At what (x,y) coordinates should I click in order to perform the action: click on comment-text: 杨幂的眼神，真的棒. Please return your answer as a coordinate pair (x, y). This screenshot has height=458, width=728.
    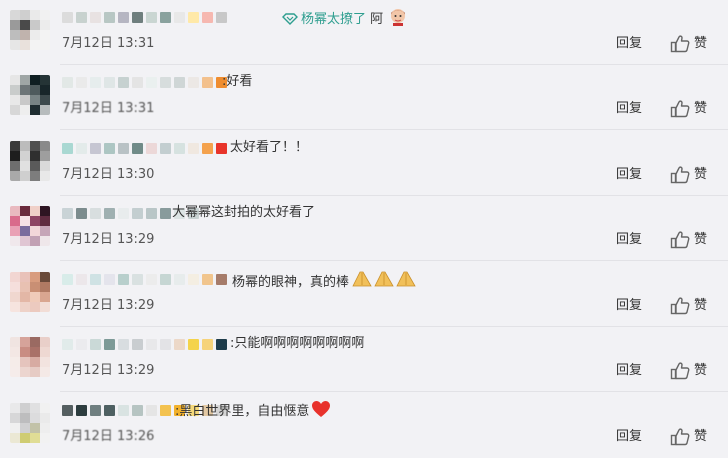
    Looking at the image, I should click on (324, 282).